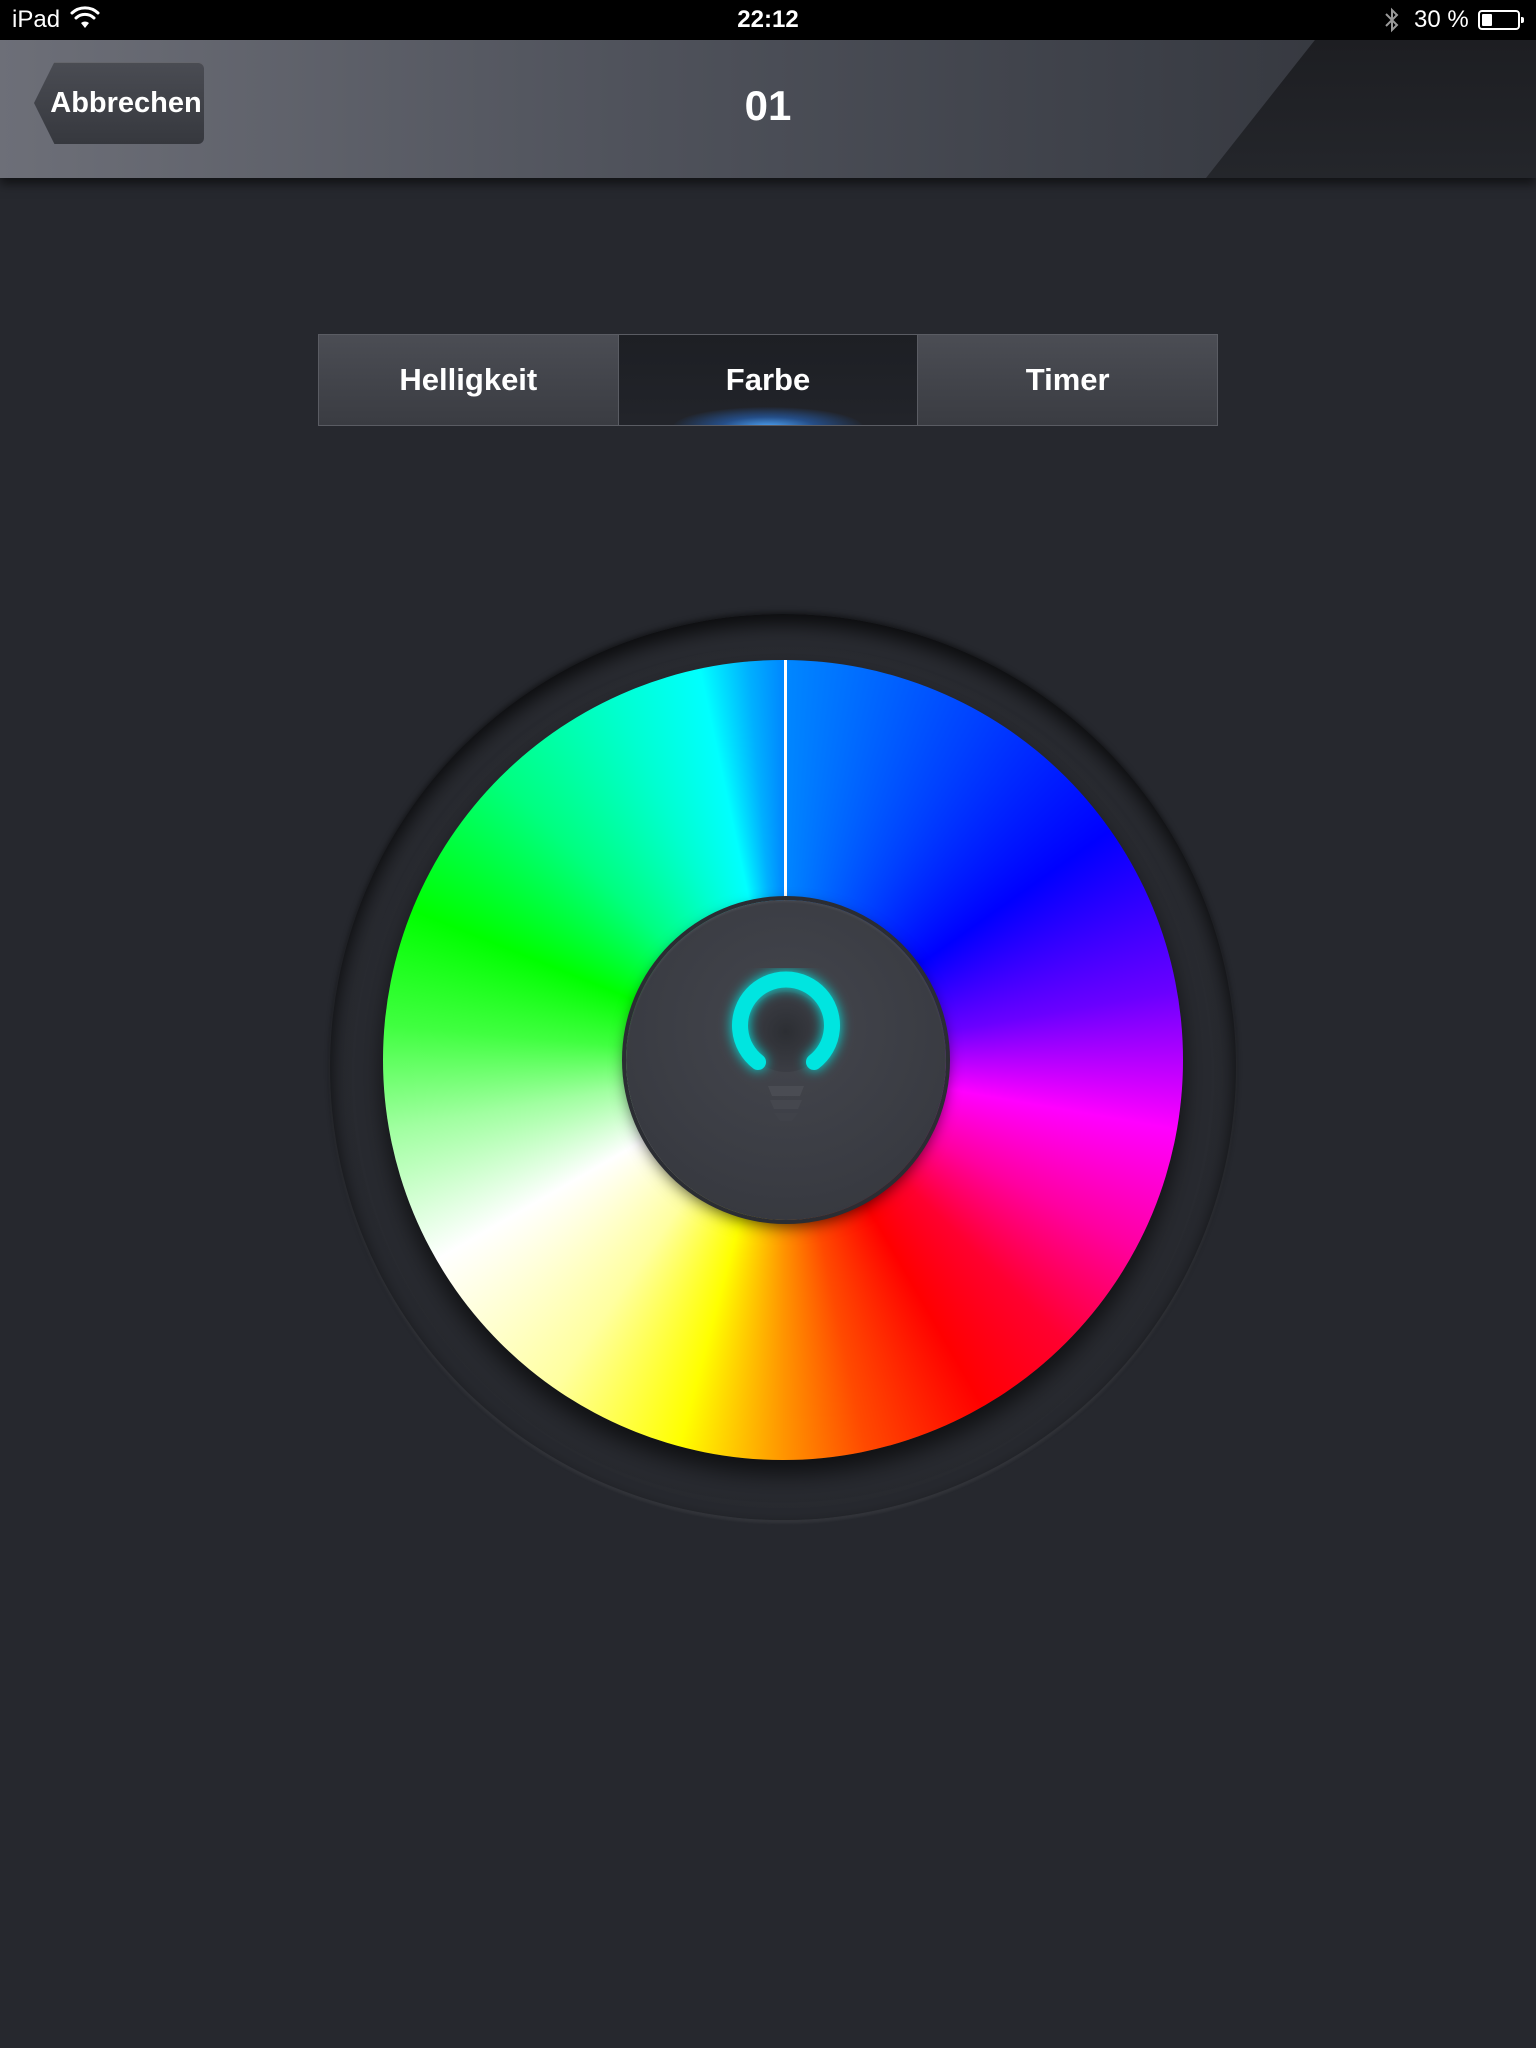 The image size is (1536, 2048). I want to click on status-bar: iPad 22:12 30 %, so click(768, 20).